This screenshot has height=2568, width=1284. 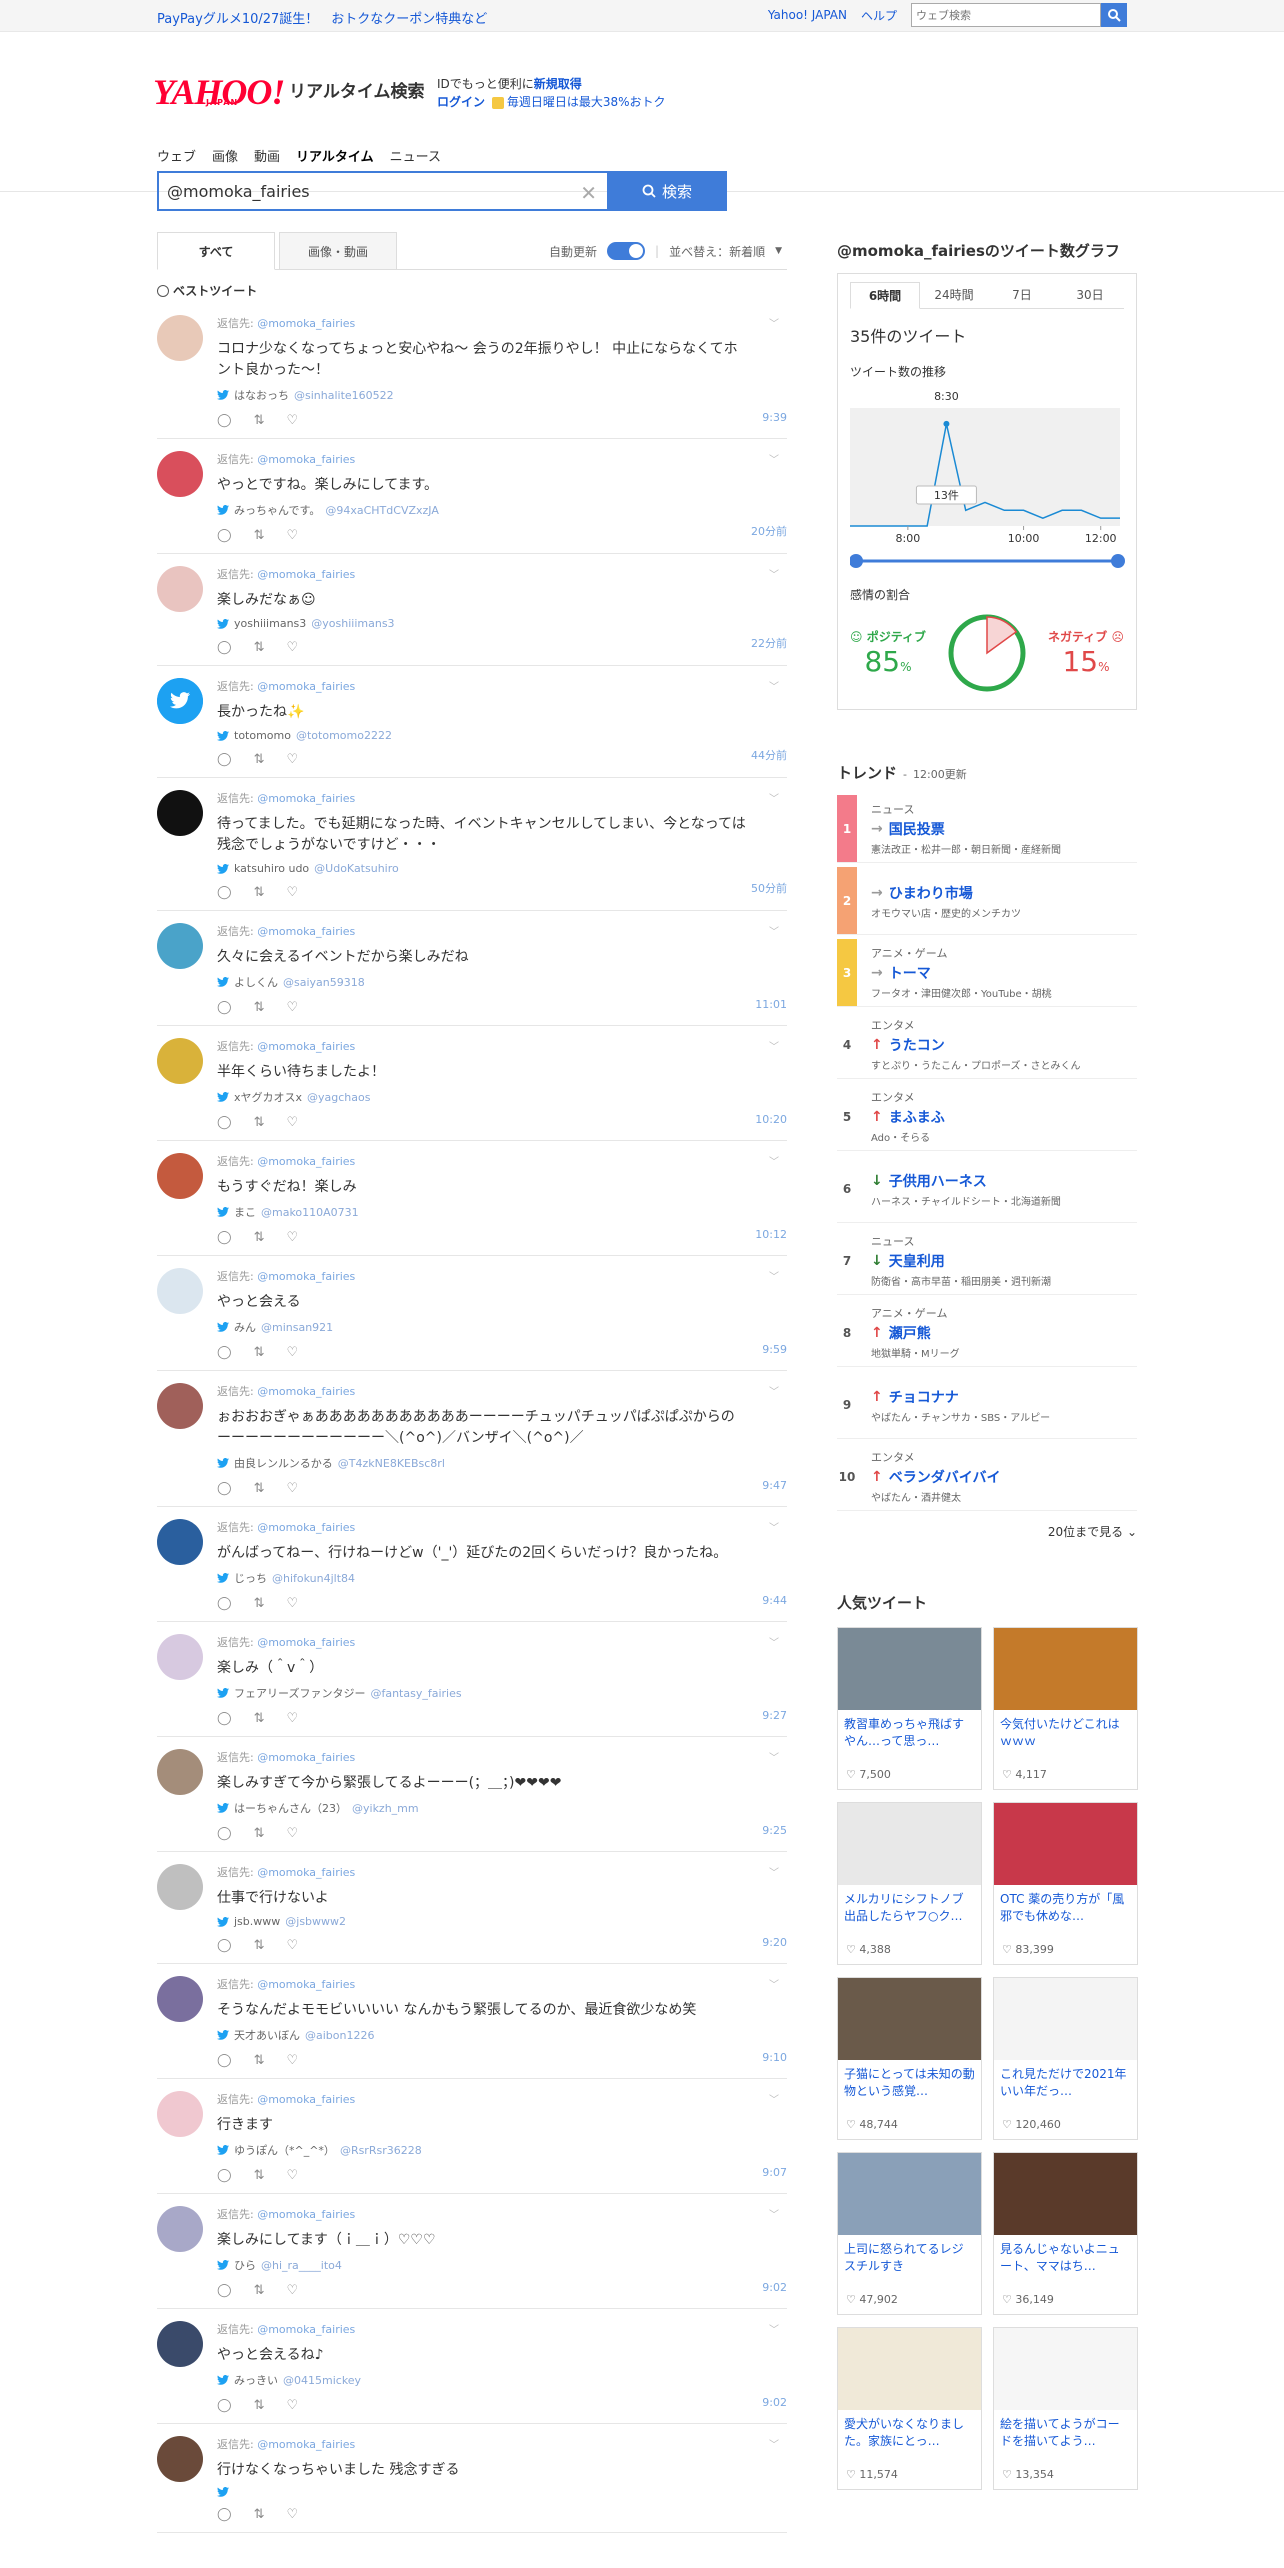 What do you see at coordinates (774, 1485) in the screenshot?
I see `tweet-time: 9:47` at bounding box center [774, 1485].